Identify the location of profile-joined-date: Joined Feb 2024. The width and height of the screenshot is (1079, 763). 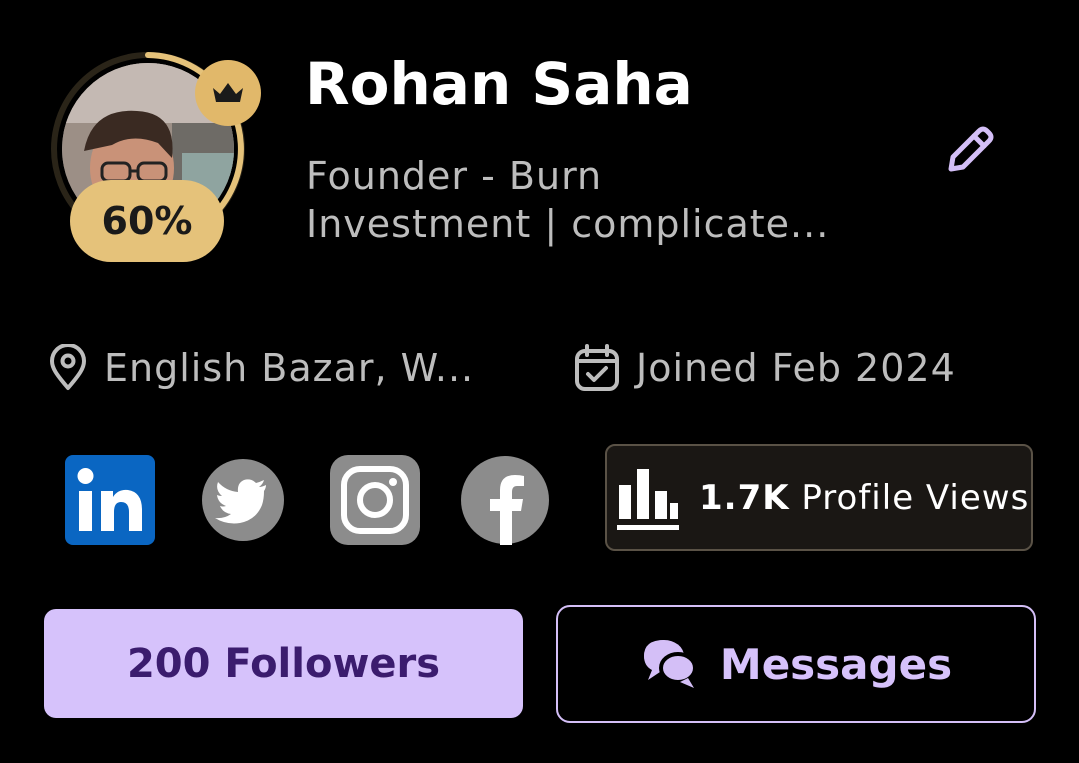
(764, 368).